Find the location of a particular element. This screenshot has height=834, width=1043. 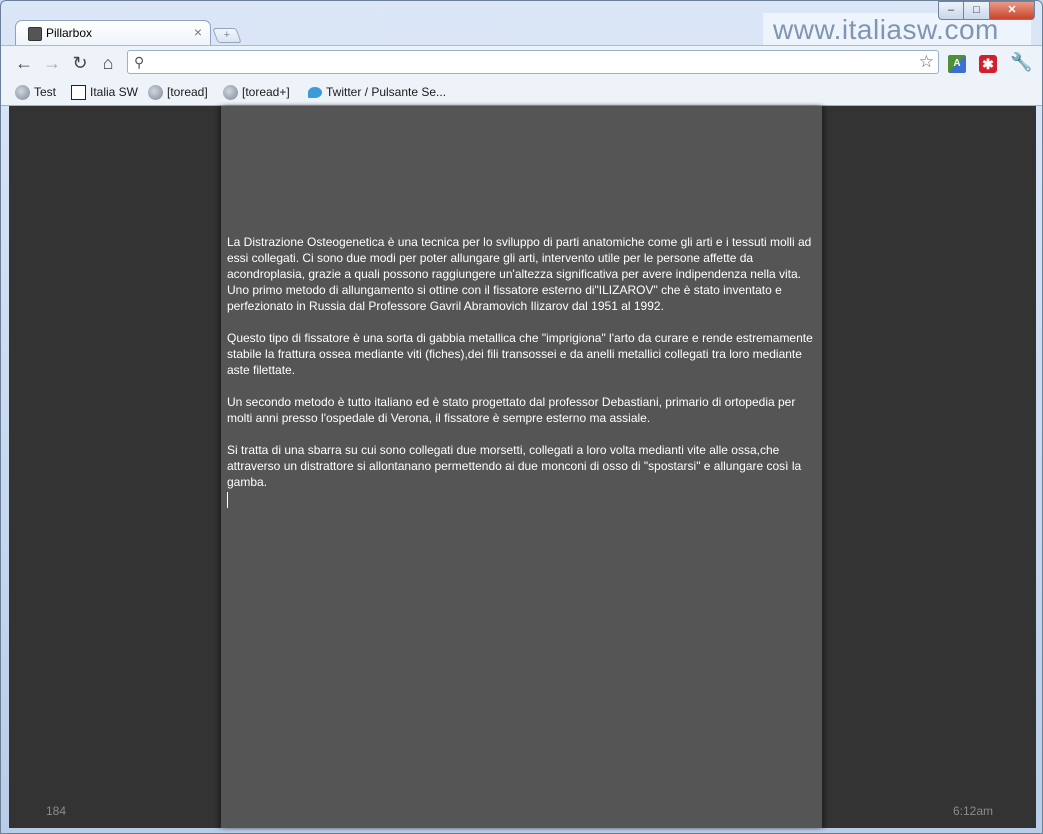

bookmark-test: Test is located at coordinates (35, 92).